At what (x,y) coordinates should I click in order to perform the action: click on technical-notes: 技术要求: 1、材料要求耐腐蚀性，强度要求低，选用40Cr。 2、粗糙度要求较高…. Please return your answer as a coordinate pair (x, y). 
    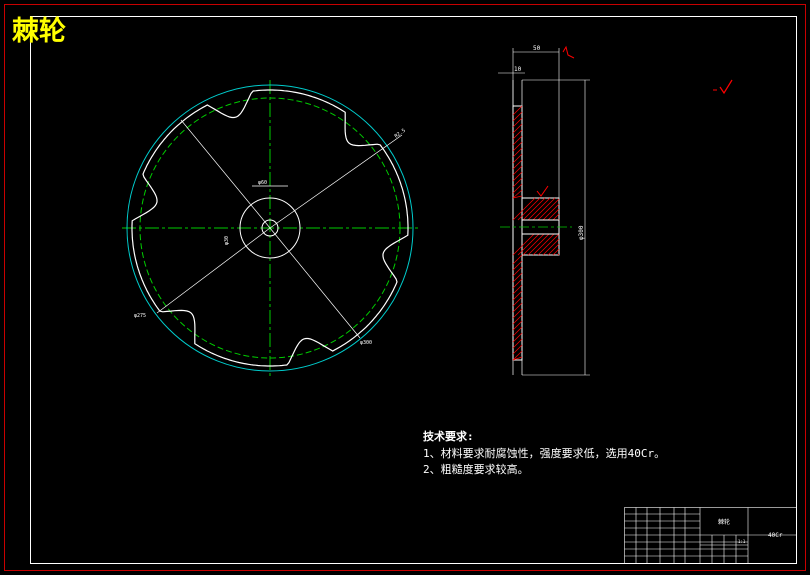
    Looking at the image, I should click on (544, 452).